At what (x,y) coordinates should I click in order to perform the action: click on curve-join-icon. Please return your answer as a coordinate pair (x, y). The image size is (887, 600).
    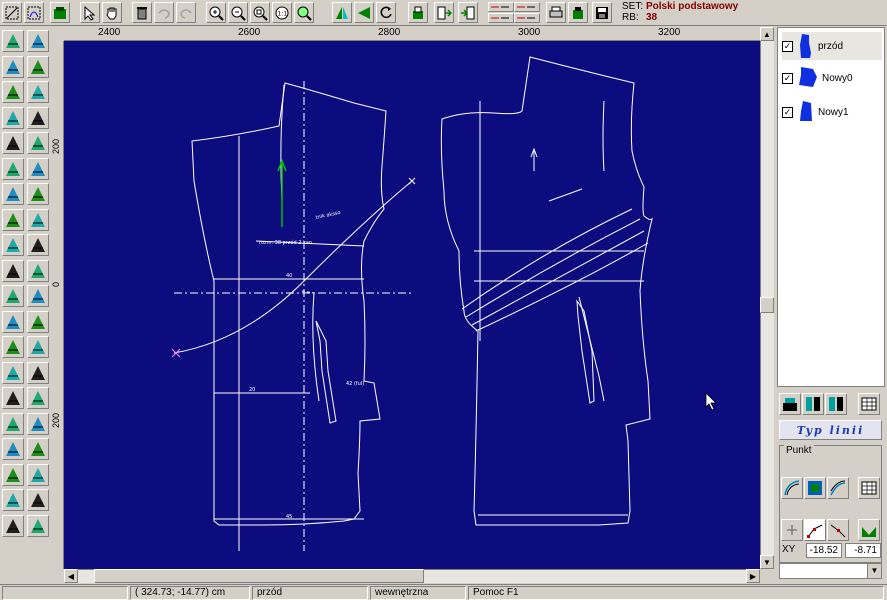
    Looking at the image, I should click on (38, 270).